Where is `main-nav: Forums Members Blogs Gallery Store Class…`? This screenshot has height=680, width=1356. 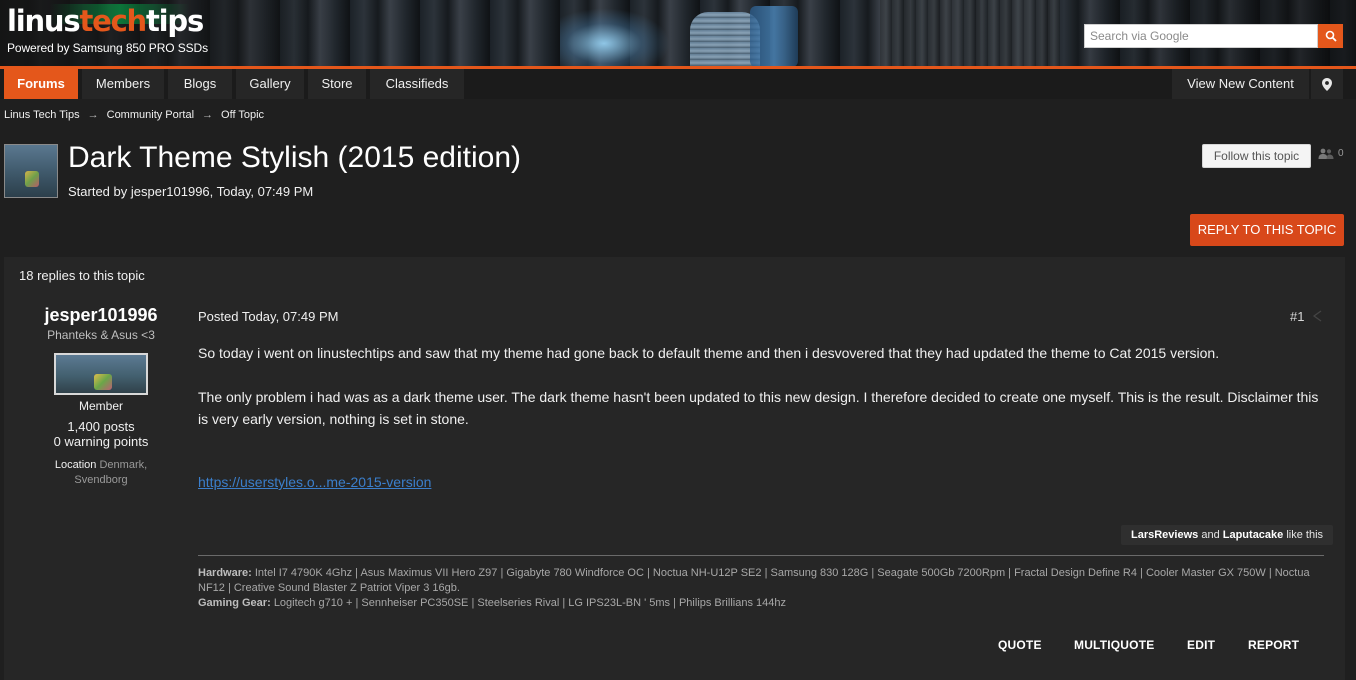
main-nav: Forums Members Blogs Gallery Store Class… is located at coordinates (678, 84).